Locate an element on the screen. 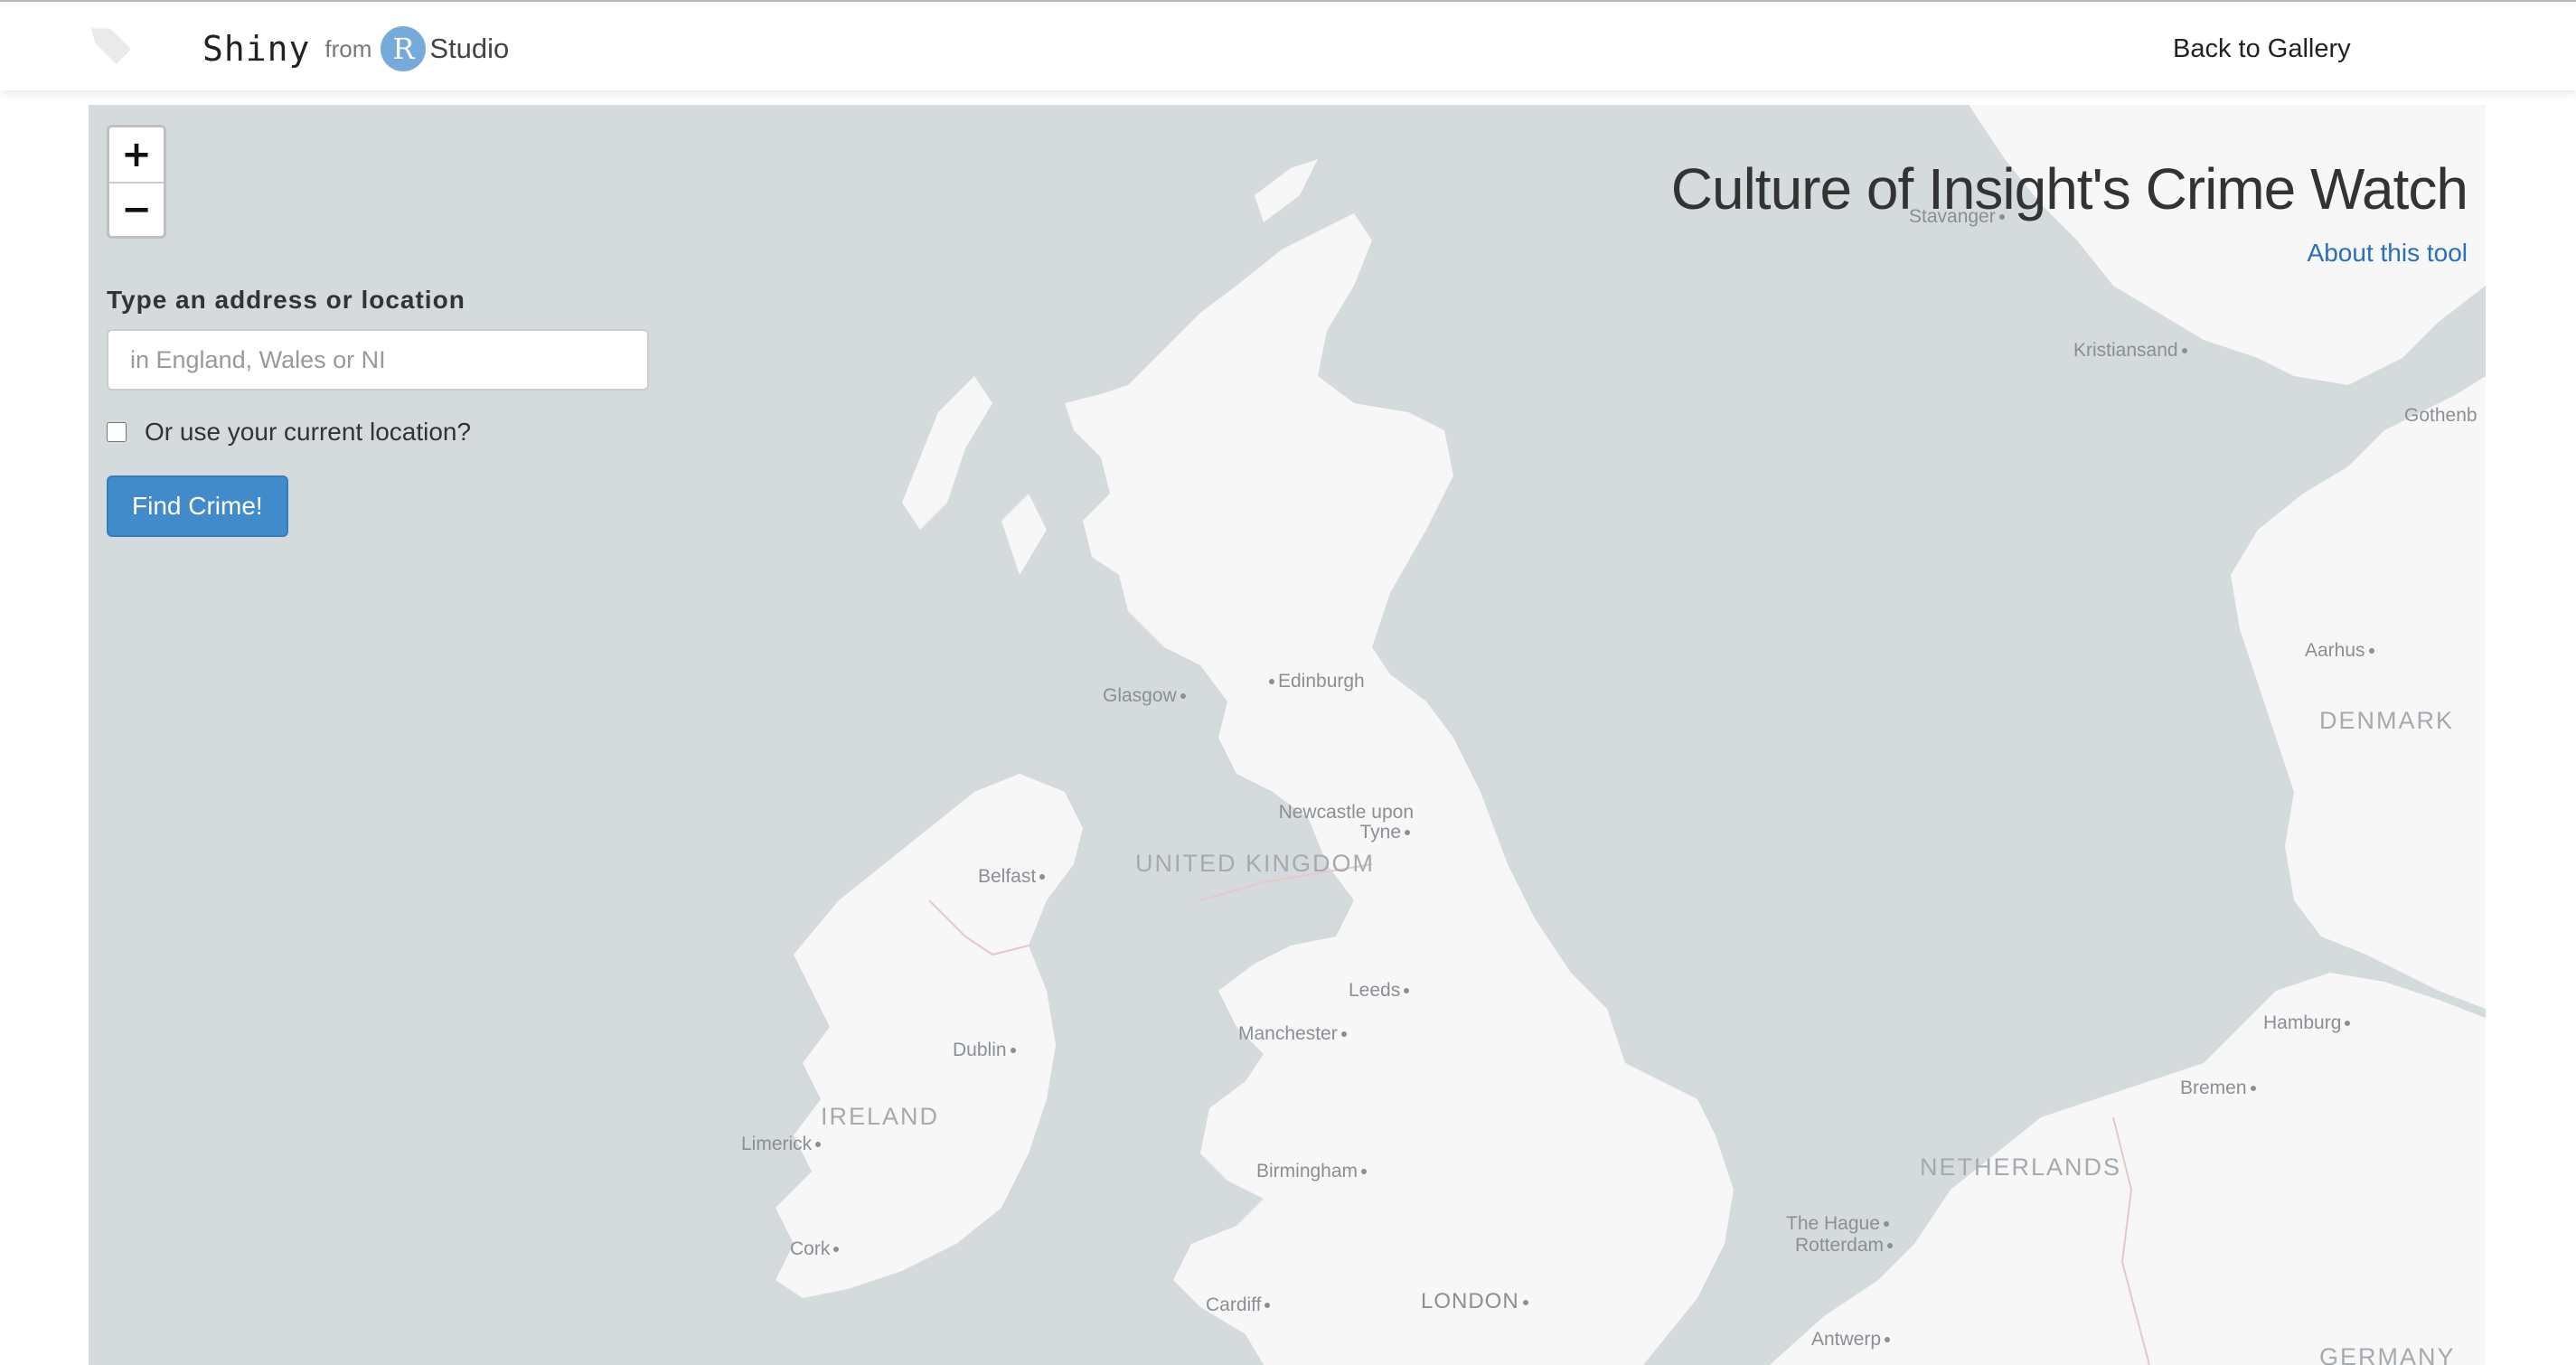  map-label-aarhus: Aarhus is located at coordinates (2341, 651).